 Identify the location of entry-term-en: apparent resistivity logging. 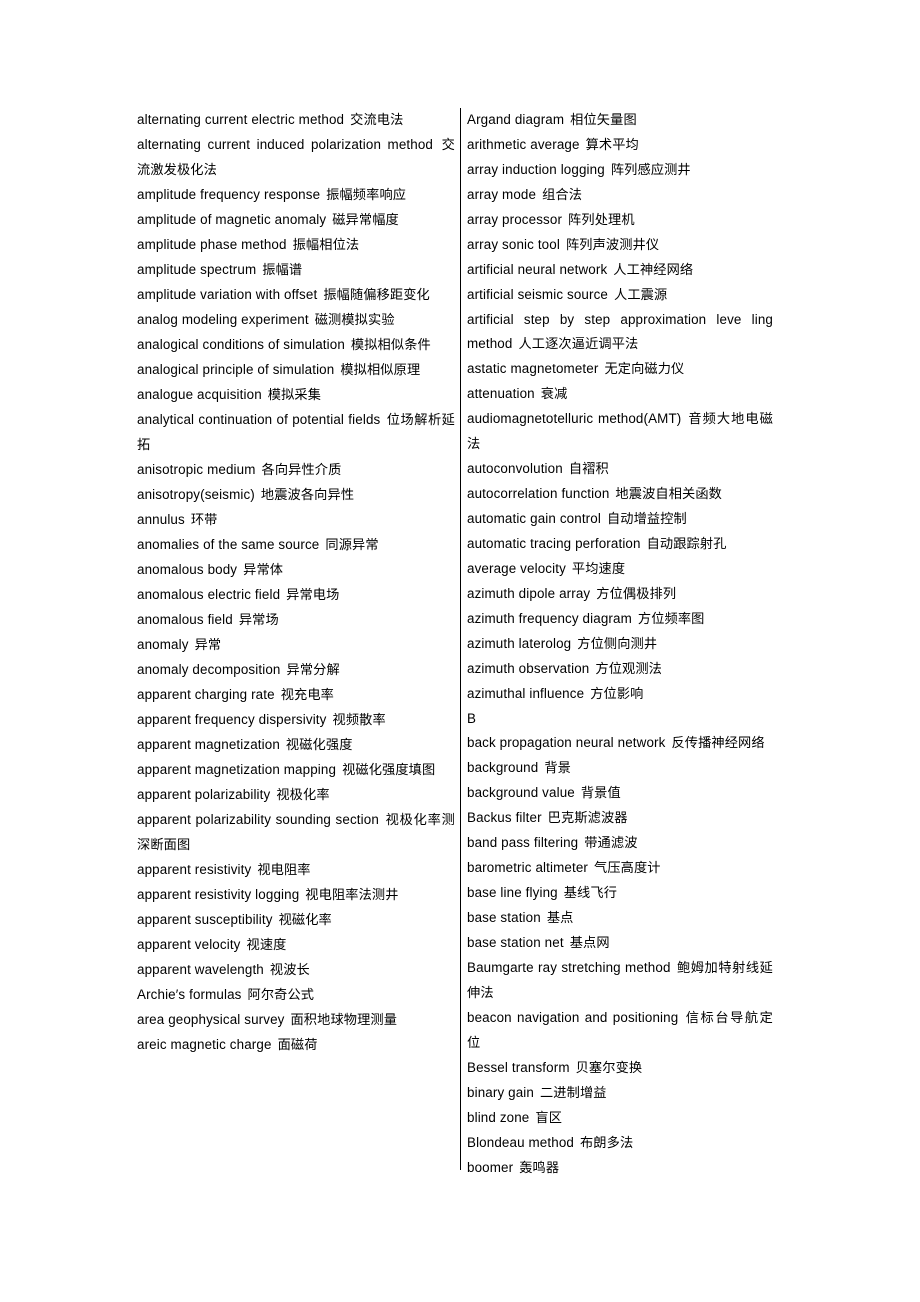
(218, 894).